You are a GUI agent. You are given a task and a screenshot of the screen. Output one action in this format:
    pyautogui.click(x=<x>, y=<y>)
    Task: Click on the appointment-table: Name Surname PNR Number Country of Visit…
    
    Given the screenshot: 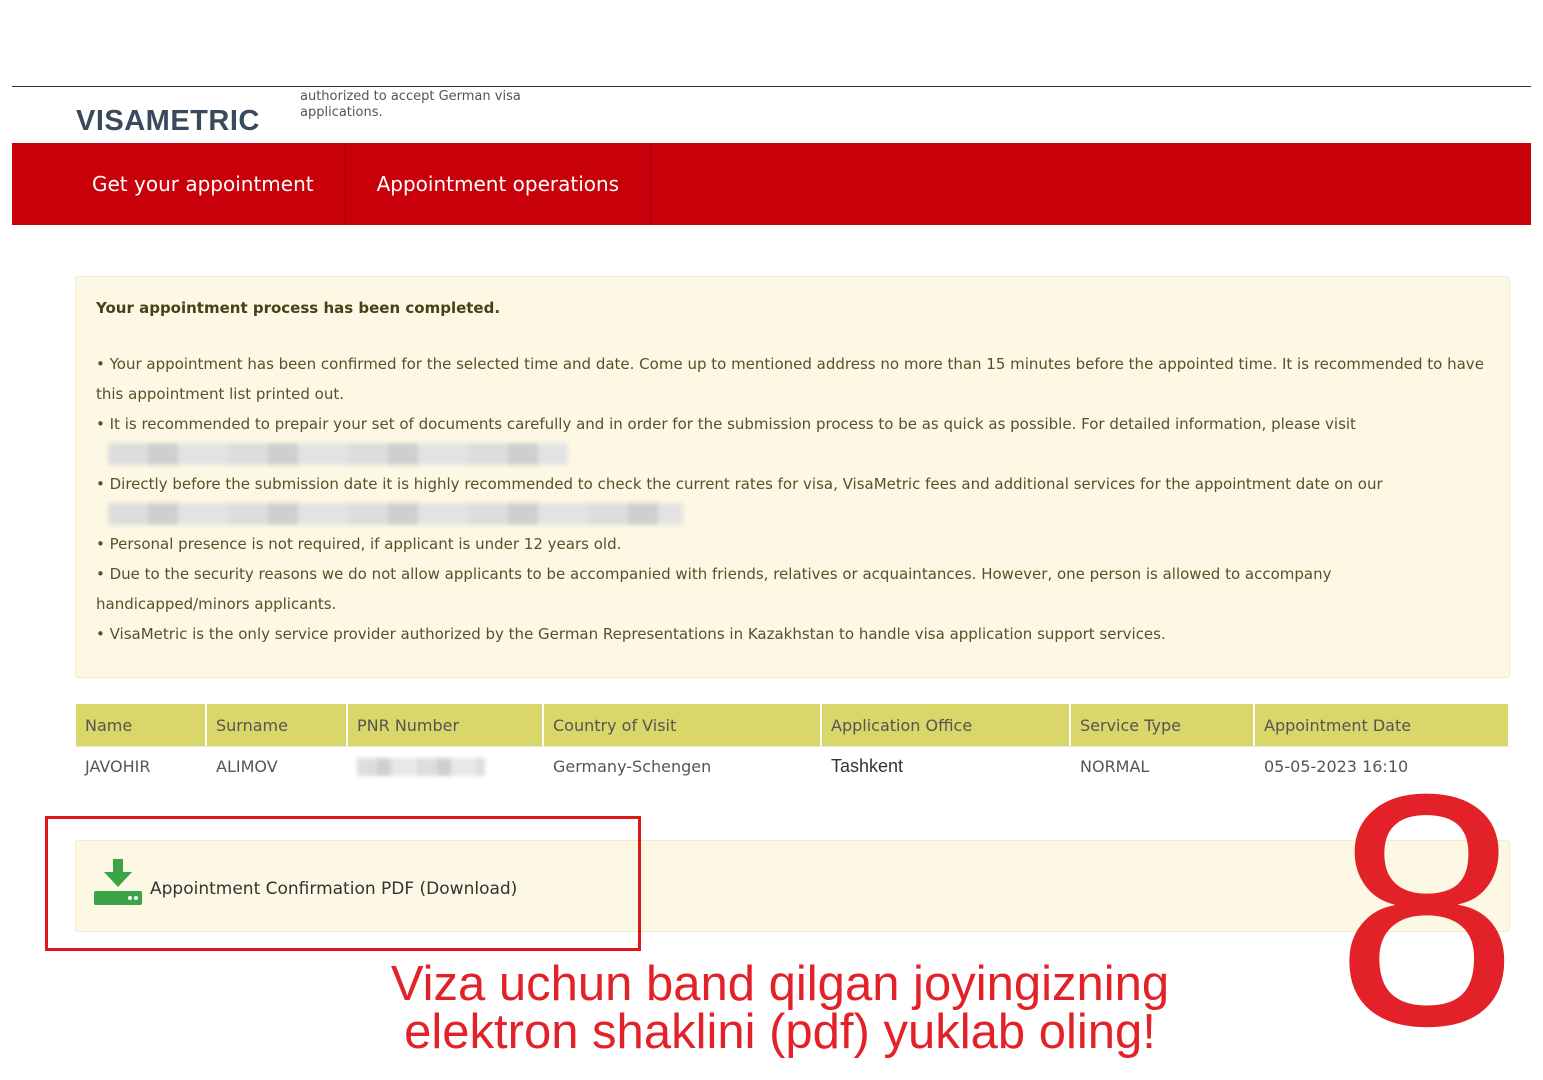 What is the action you would take?
    pyautogui.click(x=793, y=745)
    